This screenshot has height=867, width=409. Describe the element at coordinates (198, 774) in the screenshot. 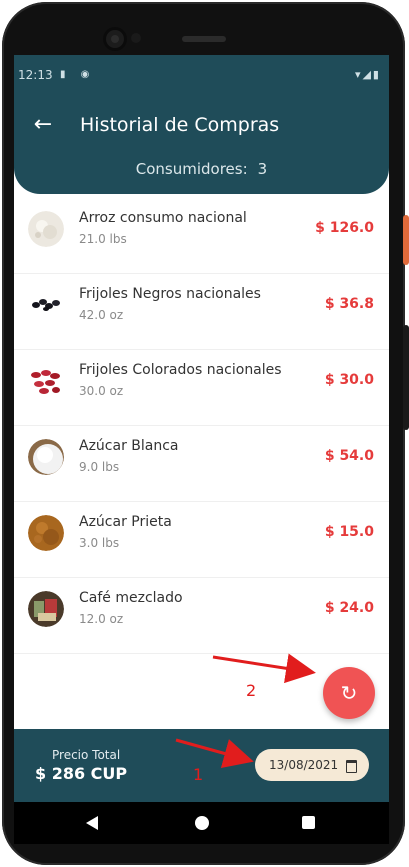

I see `annotation-label-1: 1` at that location.